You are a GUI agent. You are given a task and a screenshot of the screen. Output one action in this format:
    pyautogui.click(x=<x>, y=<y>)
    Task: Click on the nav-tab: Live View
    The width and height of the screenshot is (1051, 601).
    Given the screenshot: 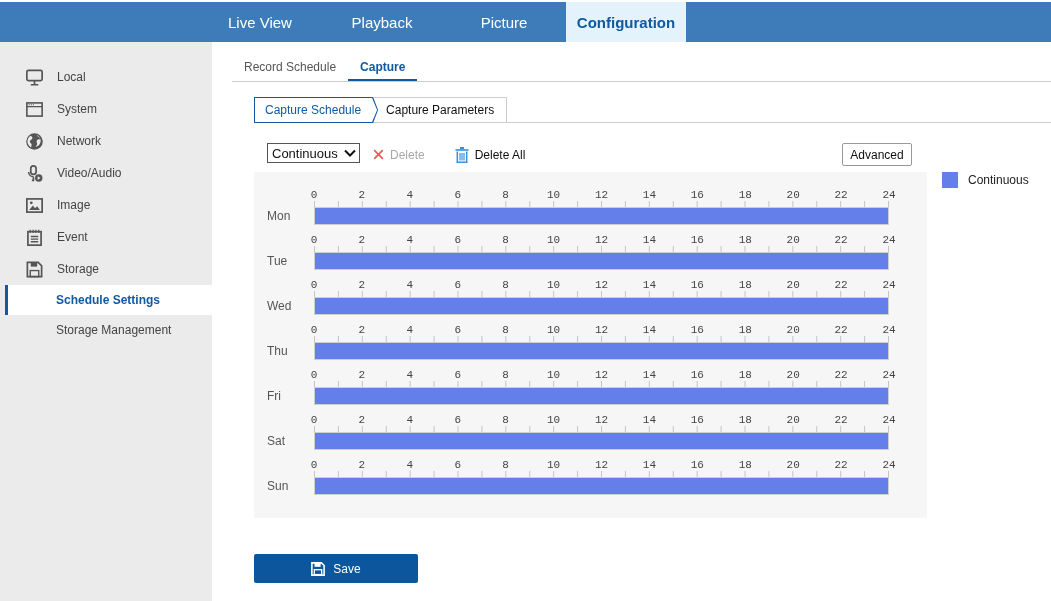 What is the action you would take?
    pyautogui.click(x=260, y=22)
    